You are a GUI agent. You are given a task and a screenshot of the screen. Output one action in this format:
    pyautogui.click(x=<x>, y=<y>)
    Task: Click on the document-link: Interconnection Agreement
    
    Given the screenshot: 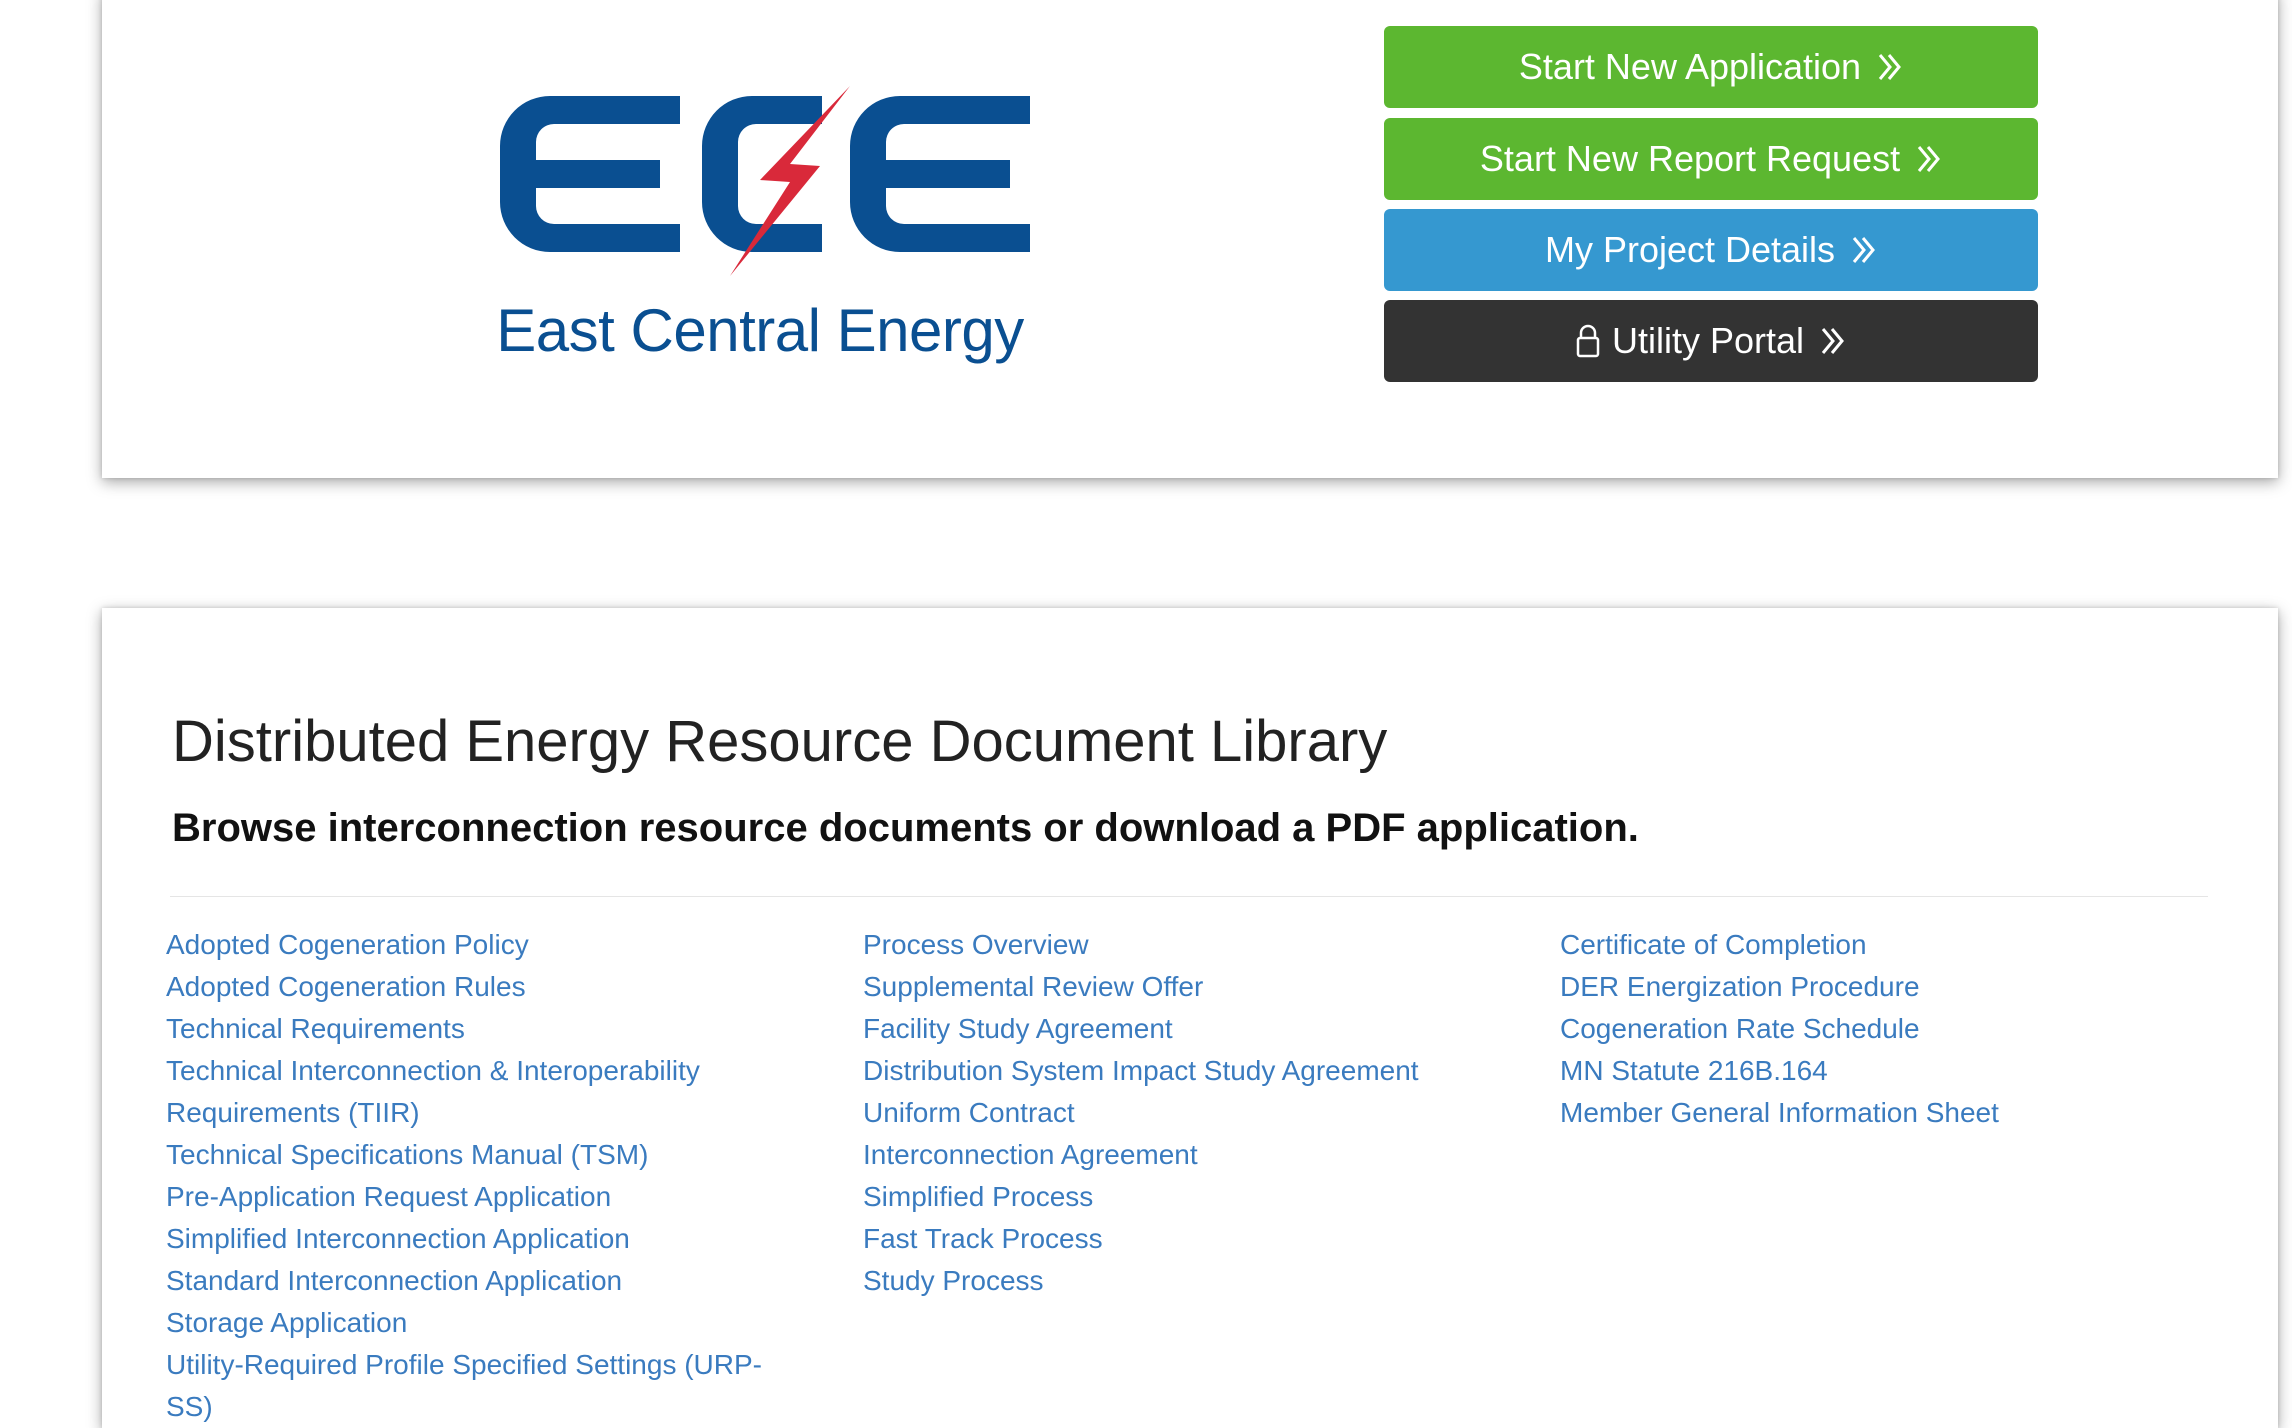 What is the action you would take?
    pyautogui.click(x=1203, y=1155)
    